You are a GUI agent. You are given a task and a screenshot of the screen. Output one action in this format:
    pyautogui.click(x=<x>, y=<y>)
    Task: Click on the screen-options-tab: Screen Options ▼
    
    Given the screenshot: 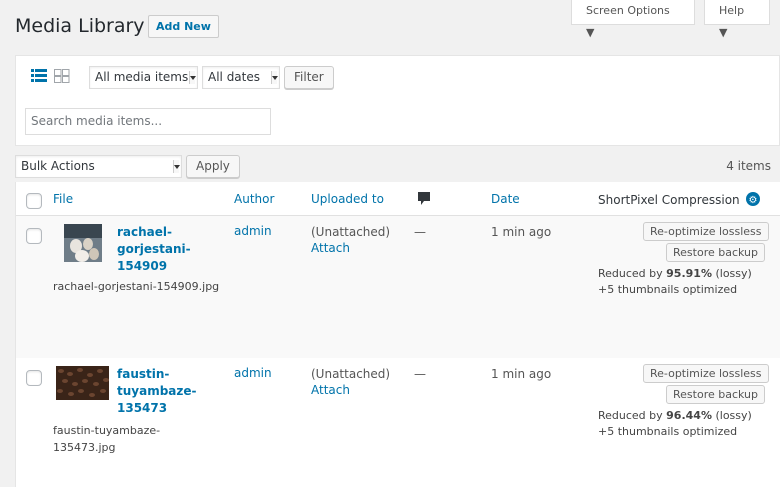 What is the action you would take?
    pyautogui.click(x=633, y=19)
    